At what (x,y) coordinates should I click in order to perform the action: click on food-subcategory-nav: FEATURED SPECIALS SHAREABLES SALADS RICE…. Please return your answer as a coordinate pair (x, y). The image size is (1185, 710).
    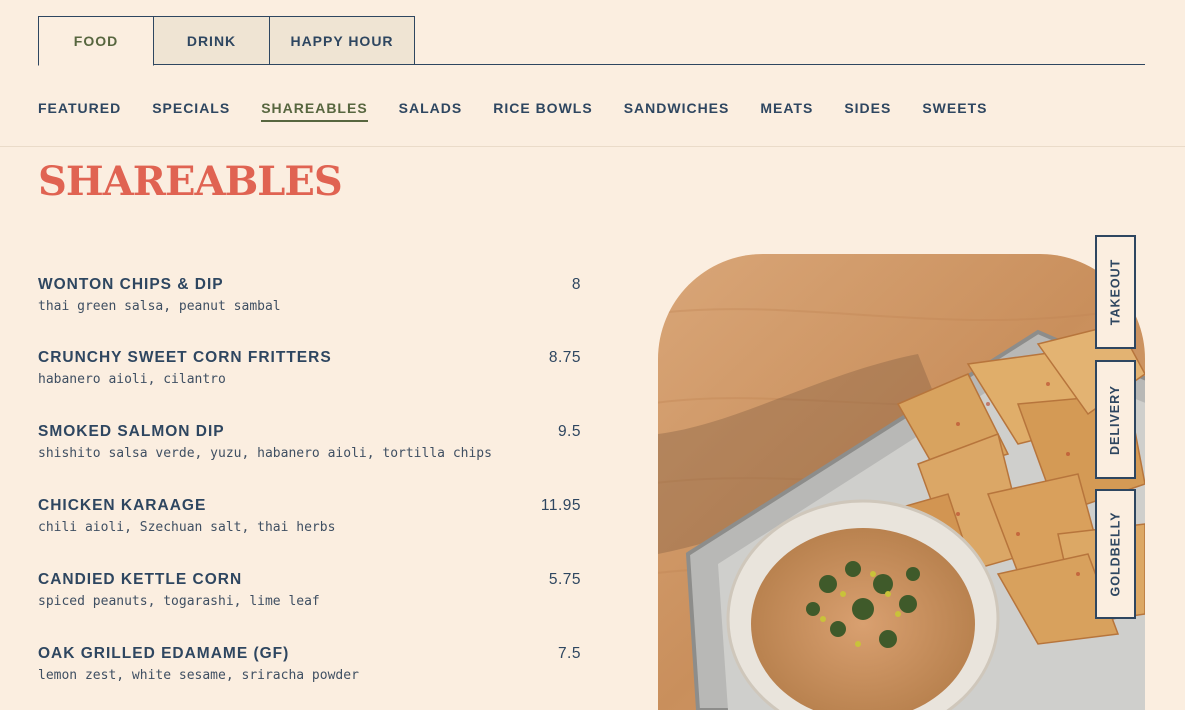
    Looking at the image, I should click on (528, 111).